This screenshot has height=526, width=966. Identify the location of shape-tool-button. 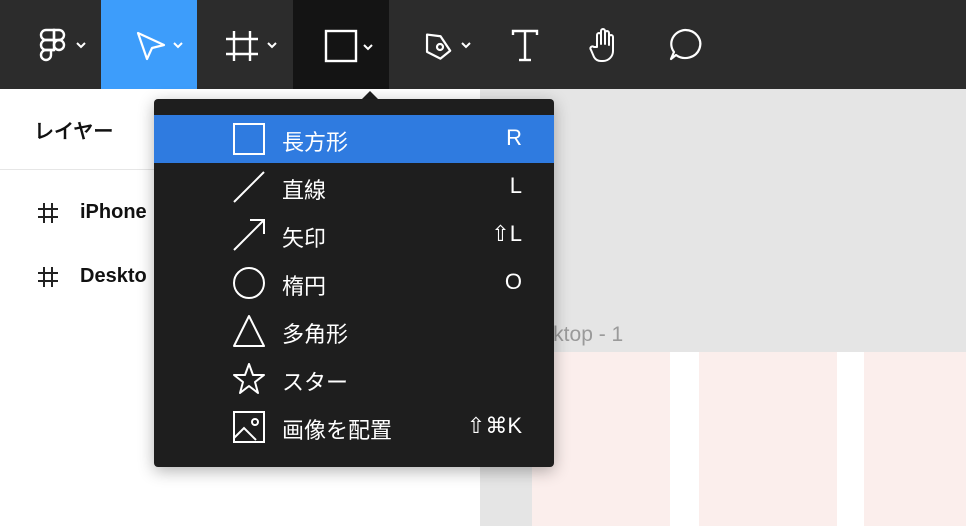
(341, 44).